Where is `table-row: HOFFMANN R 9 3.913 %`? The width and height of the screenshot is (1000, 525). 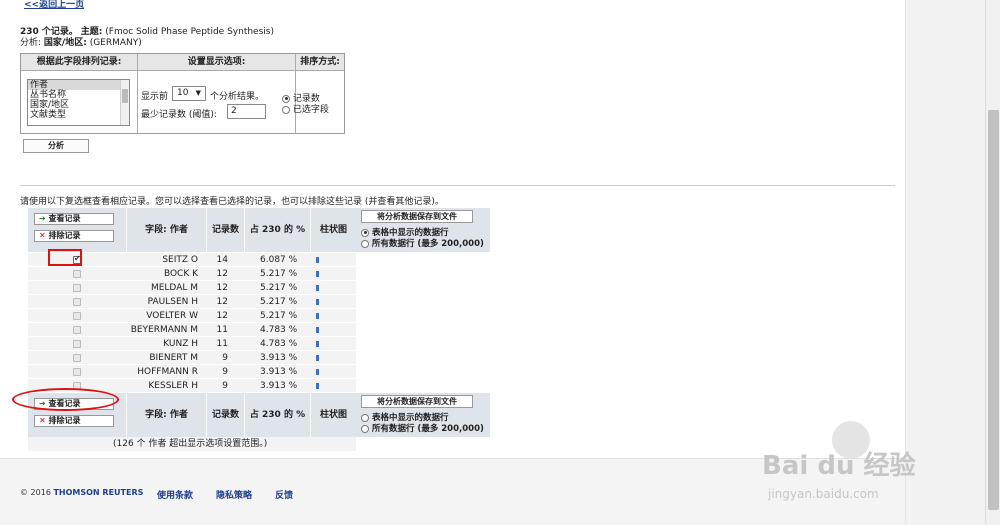
table-row: HOFFMANN R 9 3.913 % is located at coordinates (192, 372).